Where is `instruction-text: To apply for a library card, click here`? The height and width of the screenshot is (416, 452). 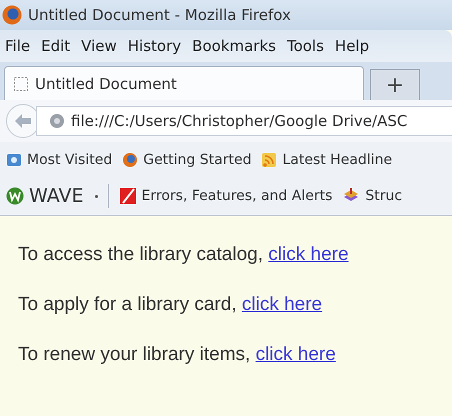
instruction-text: To apply for a library card, click here is located at coordinates (171, 305).